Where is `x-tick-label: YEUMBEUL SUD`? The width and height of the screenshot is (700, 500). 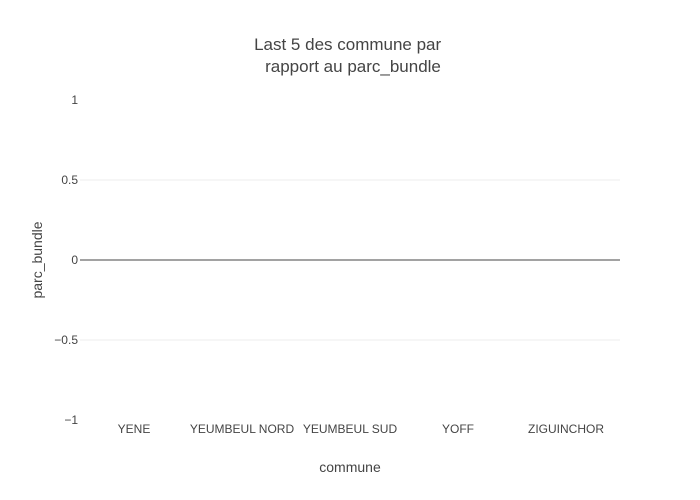
x-tick-label: YEUMBEUL SUD is located at coordinates (350, 429).